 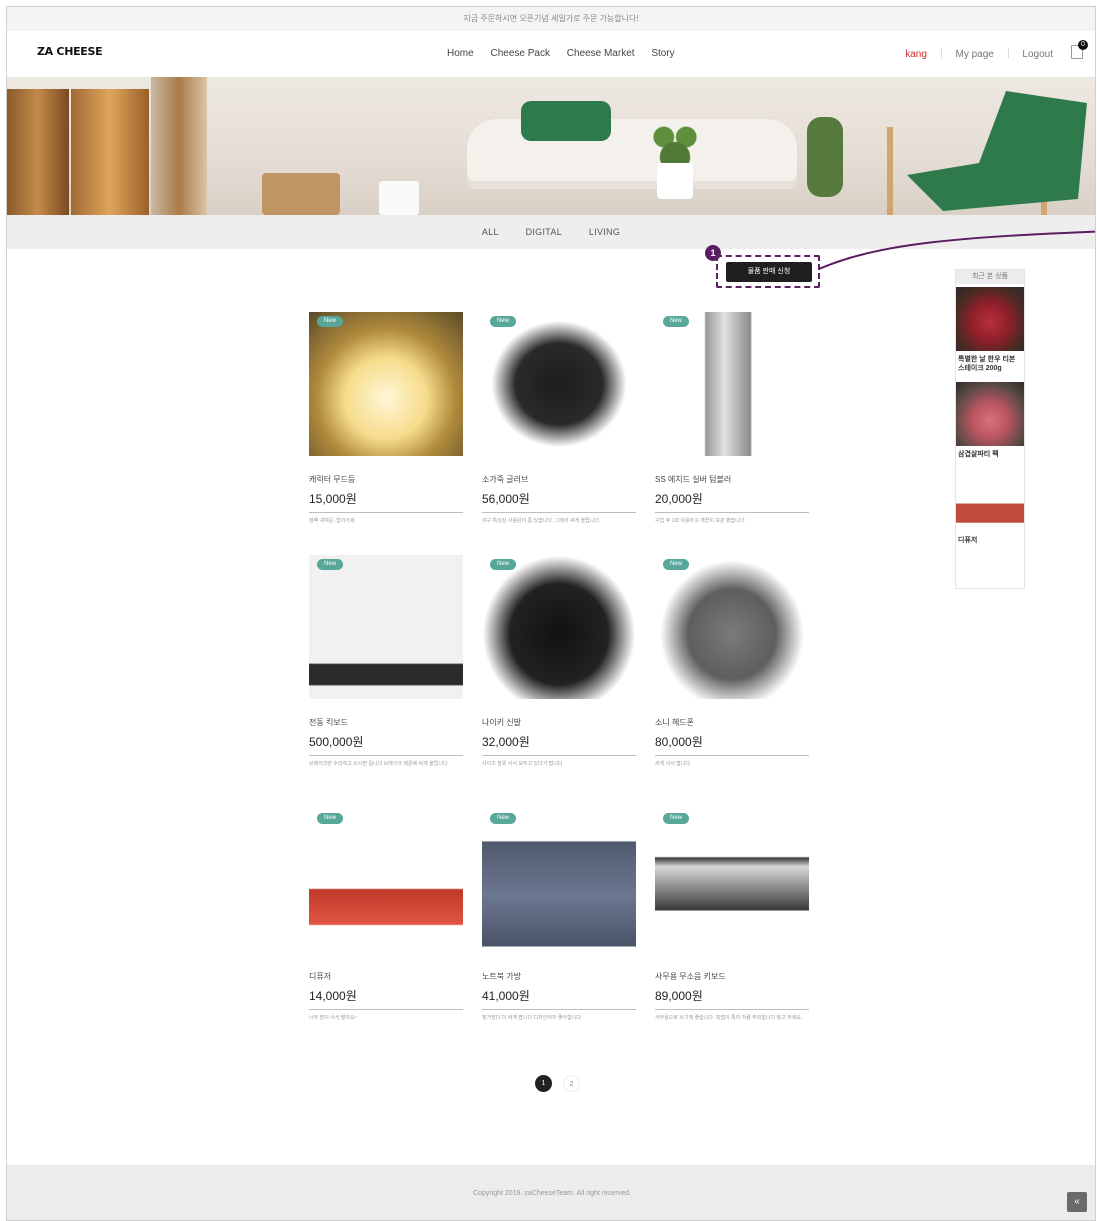 I want to click on product-name: 사무용 무소음 키보드, so click(x=732, y=976).